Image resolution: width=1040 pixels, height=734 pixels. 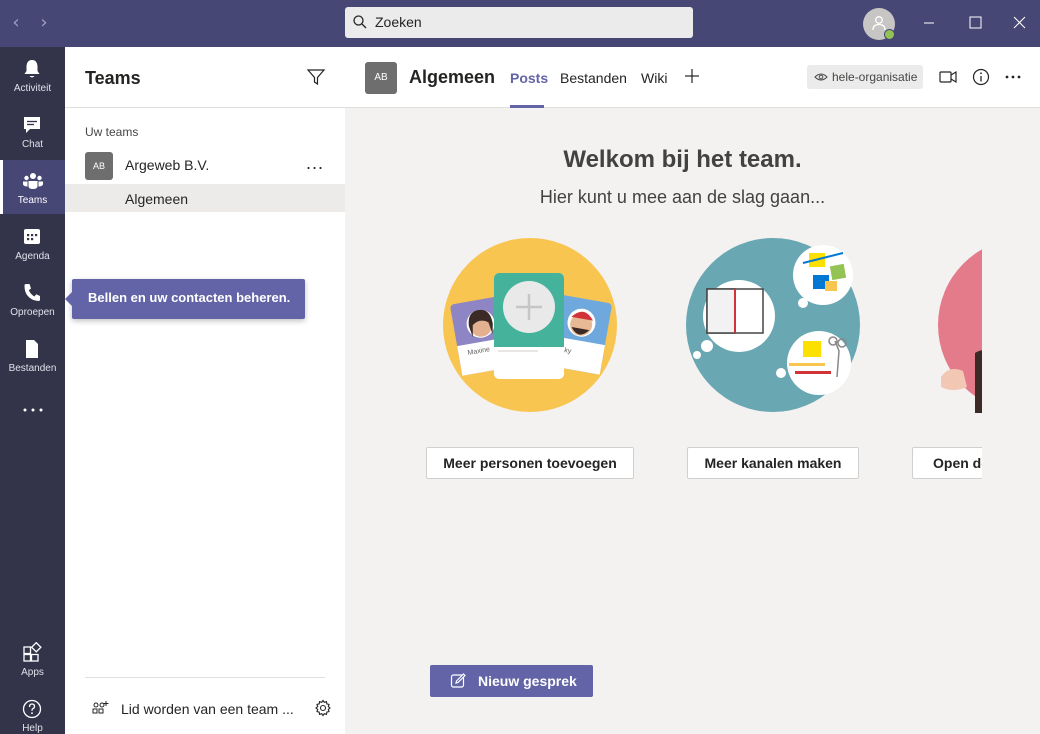 I want to click on more-options-icon, so click(x=1013, y=77).